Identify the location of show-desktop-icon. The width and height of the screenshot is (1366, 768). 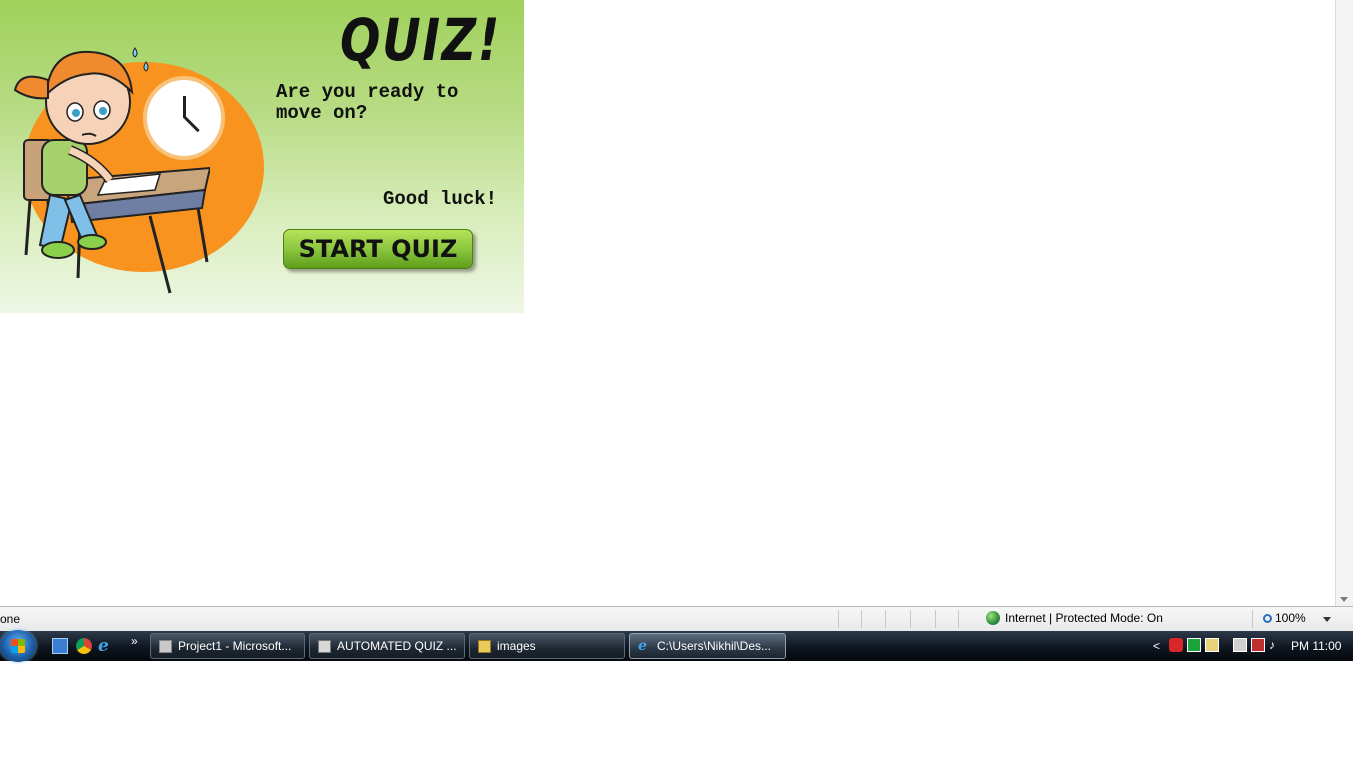
(60, 646).